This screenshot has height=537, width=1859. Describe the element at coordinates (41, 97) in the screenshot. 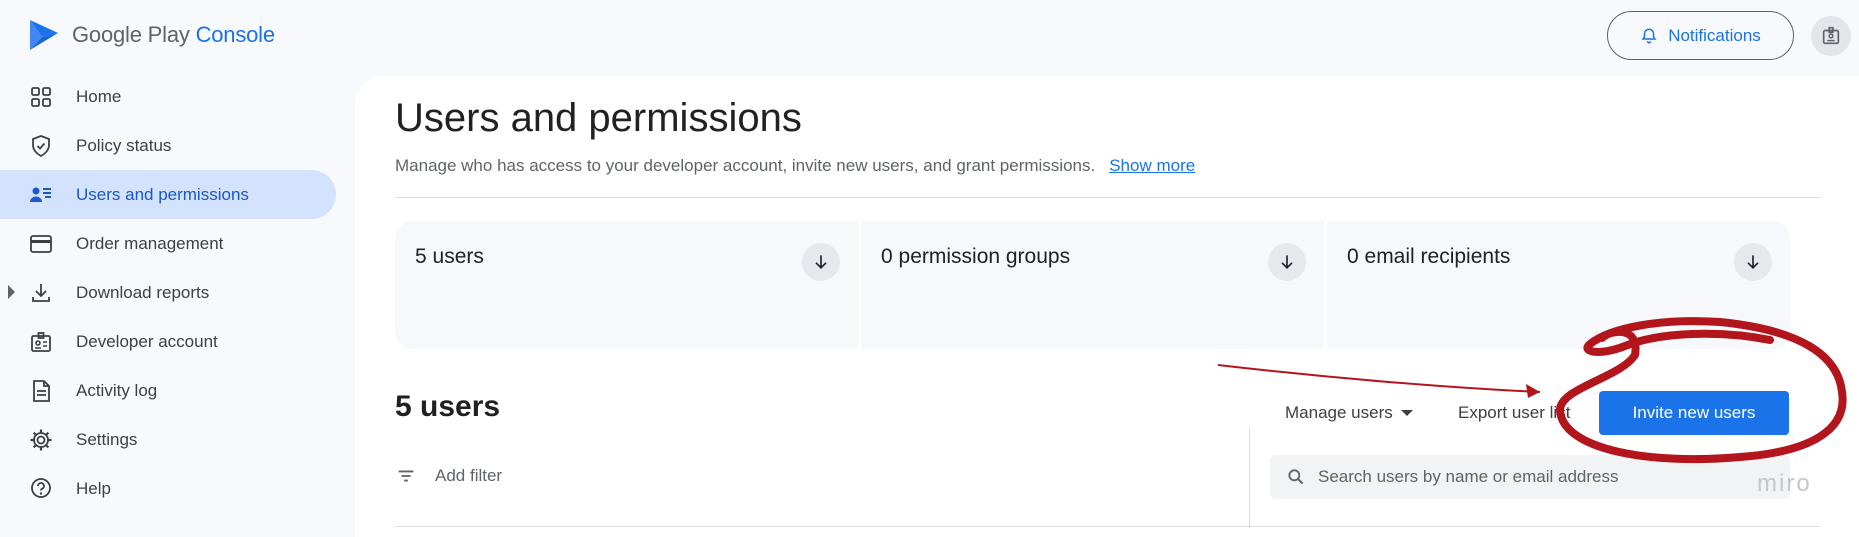

I see `grid-icon` at that location.